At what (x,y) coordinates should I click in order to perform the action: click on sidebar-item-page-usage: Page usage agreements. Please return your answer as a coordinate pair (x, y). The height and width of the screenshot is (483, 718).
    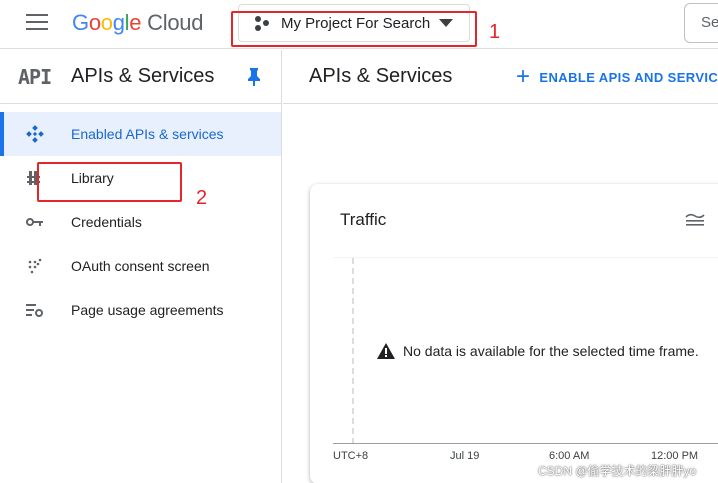
    Looking at the image, I should click on (140, 310).